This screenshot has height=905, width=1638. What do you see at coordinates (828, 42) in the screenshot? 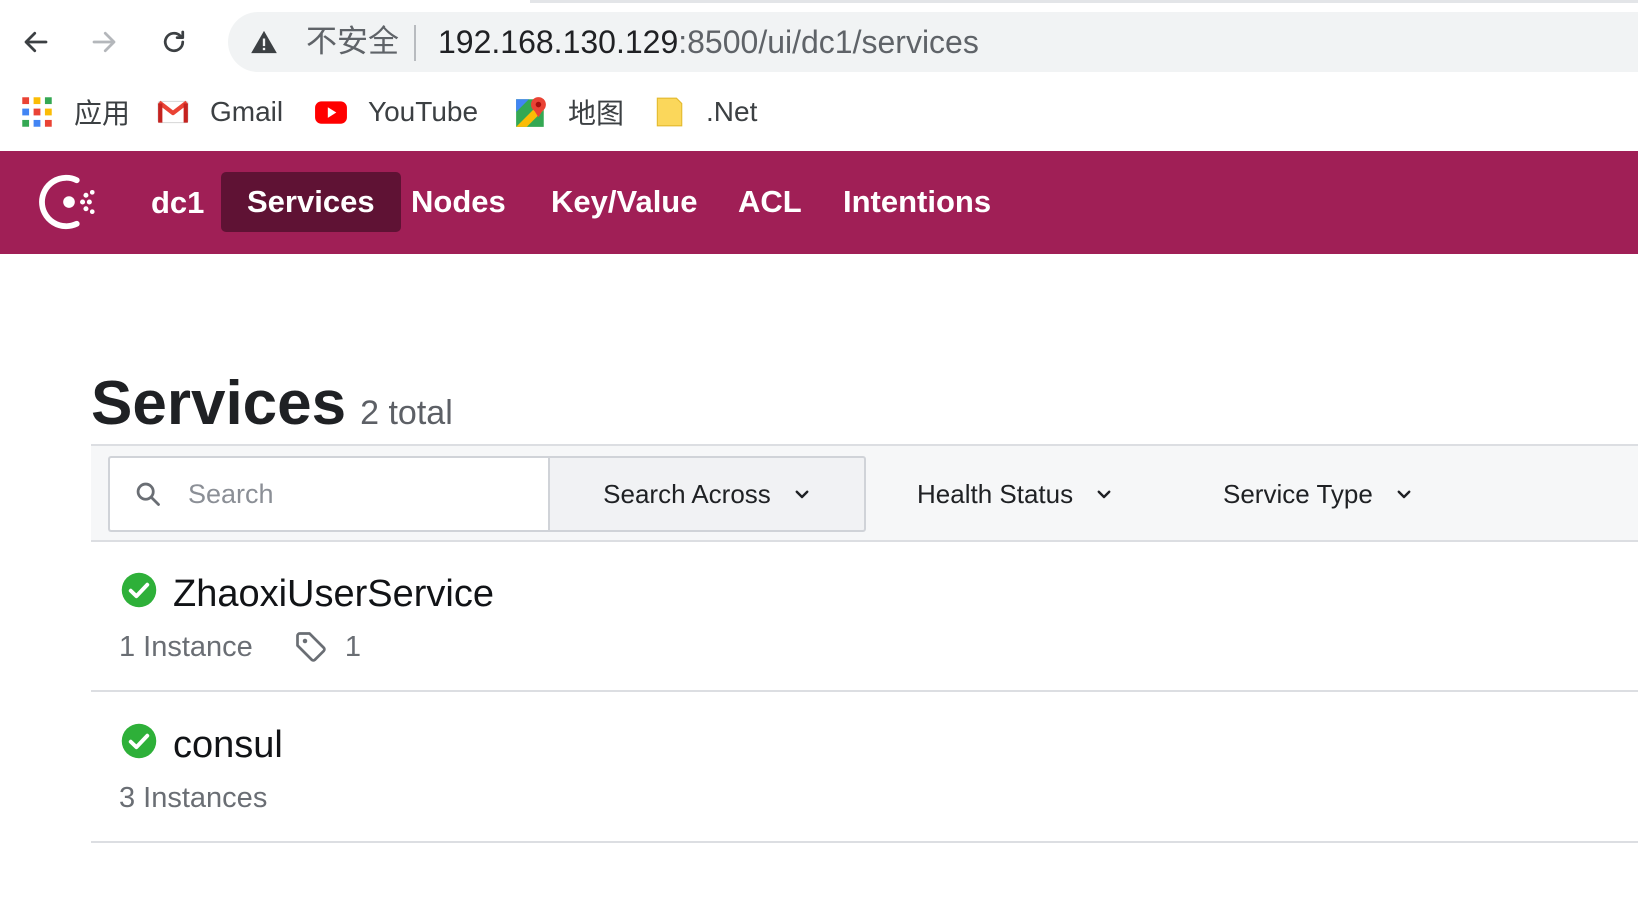
I see `url-path: :8500/ui/dc1/services` at bounding box center [828, 42].